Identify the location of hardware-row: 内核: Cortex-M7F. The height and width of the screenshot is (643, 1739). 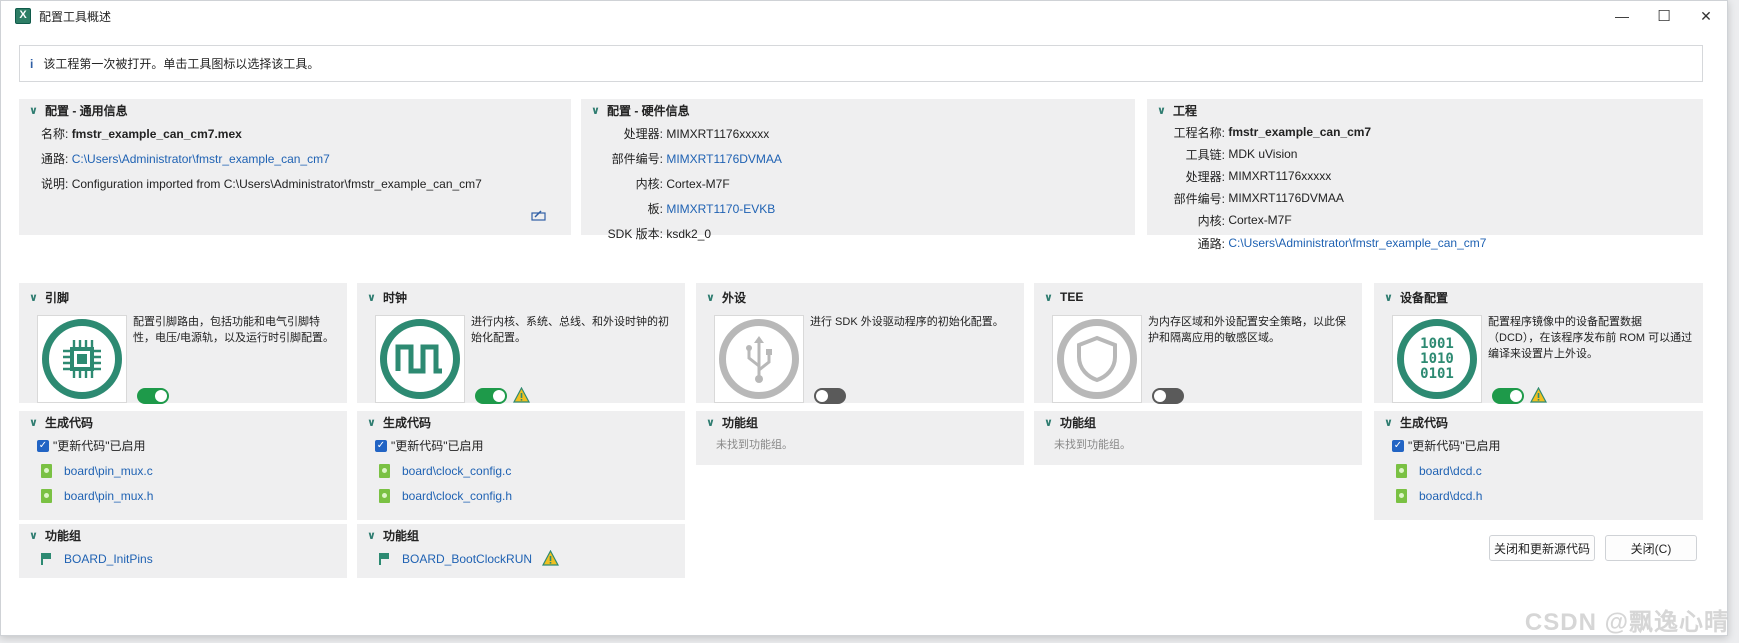
(858, 183).